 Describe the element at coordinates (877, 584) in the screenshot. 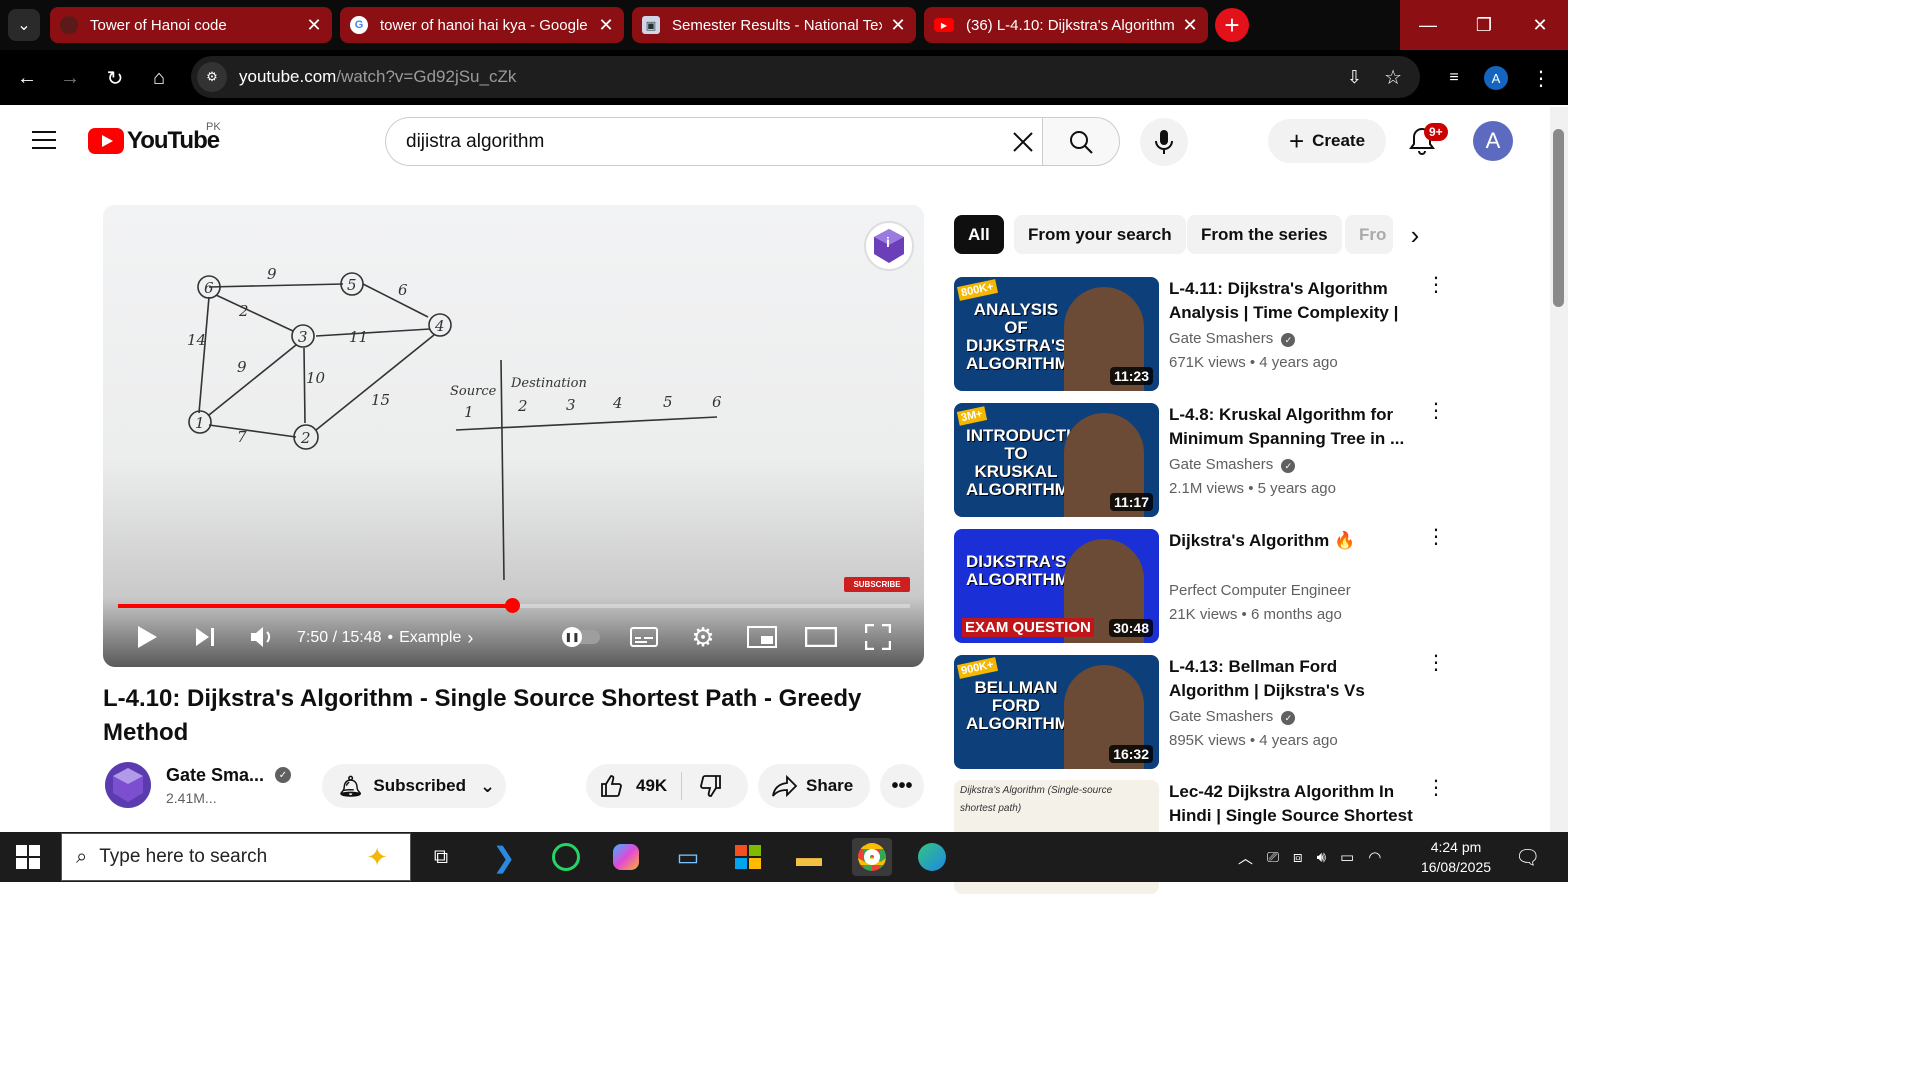

I see `subscribe-watermark: SUBSCRIBE` at that location.